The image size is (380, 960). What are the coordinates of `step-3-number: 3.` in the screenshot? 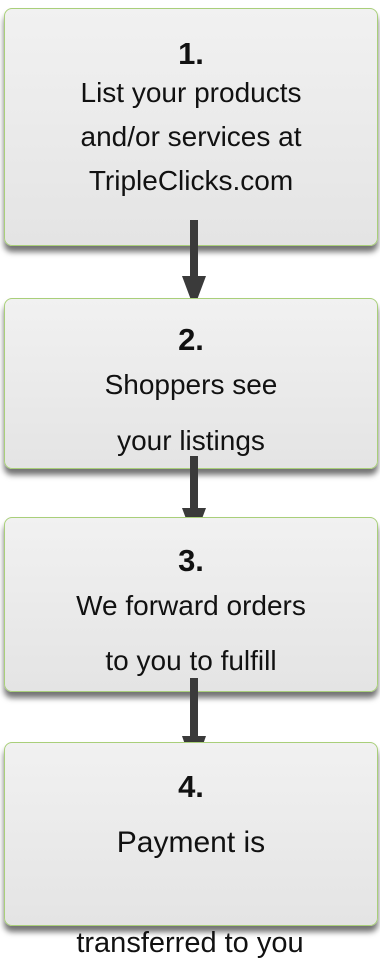 It's located at (191, 560).